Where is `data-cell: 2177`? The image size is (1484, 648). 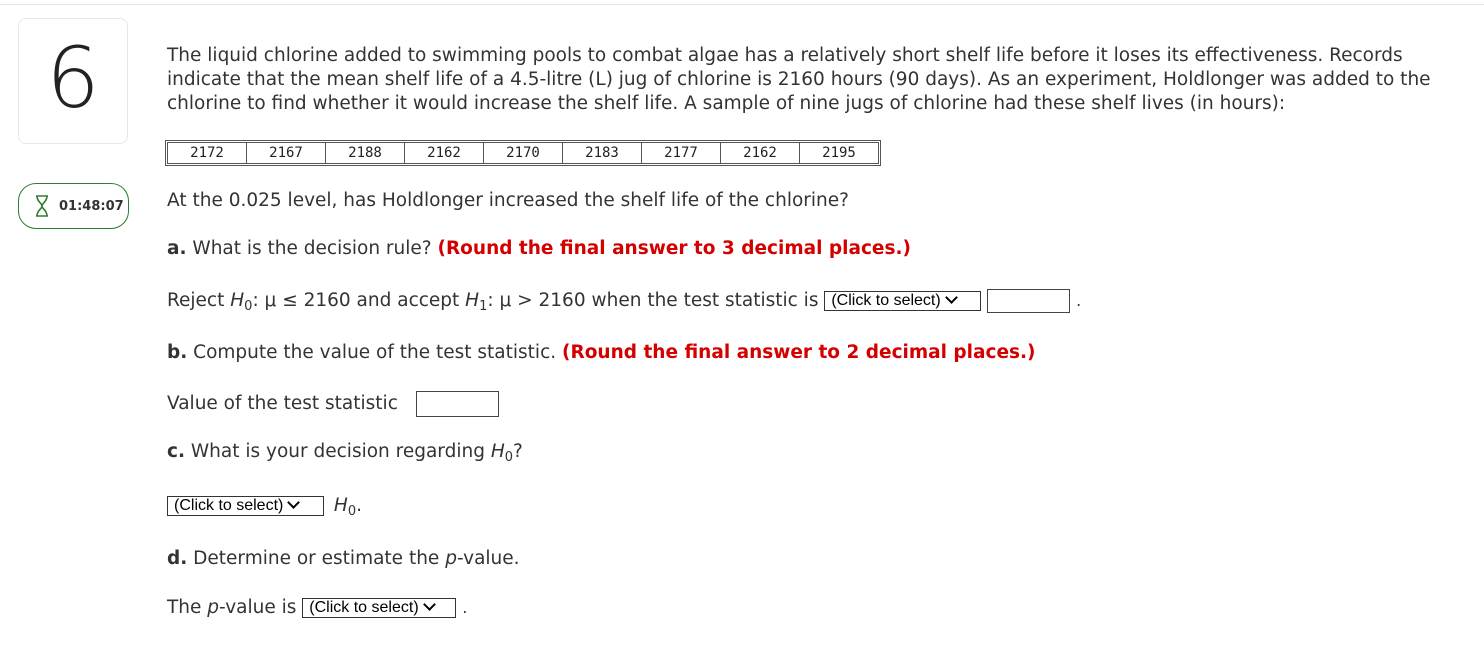 data-cell: 2177 is located at coordinates (681, 153).